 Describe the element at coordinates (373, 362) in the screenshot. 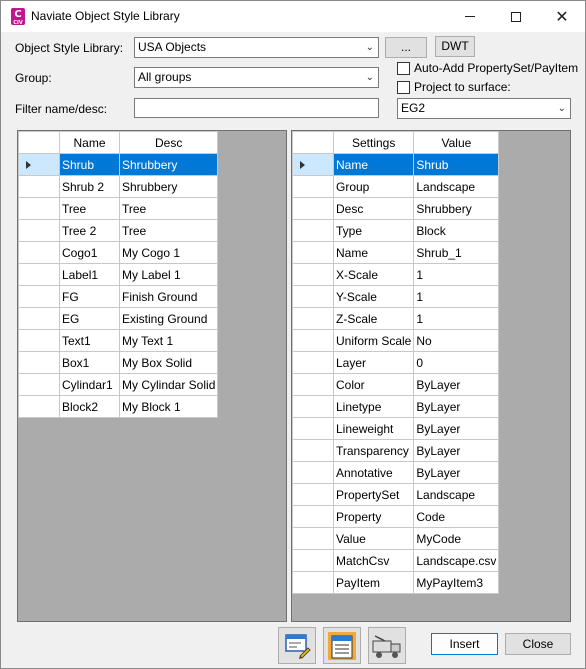

I see `cell-setting: Layer` at that location.